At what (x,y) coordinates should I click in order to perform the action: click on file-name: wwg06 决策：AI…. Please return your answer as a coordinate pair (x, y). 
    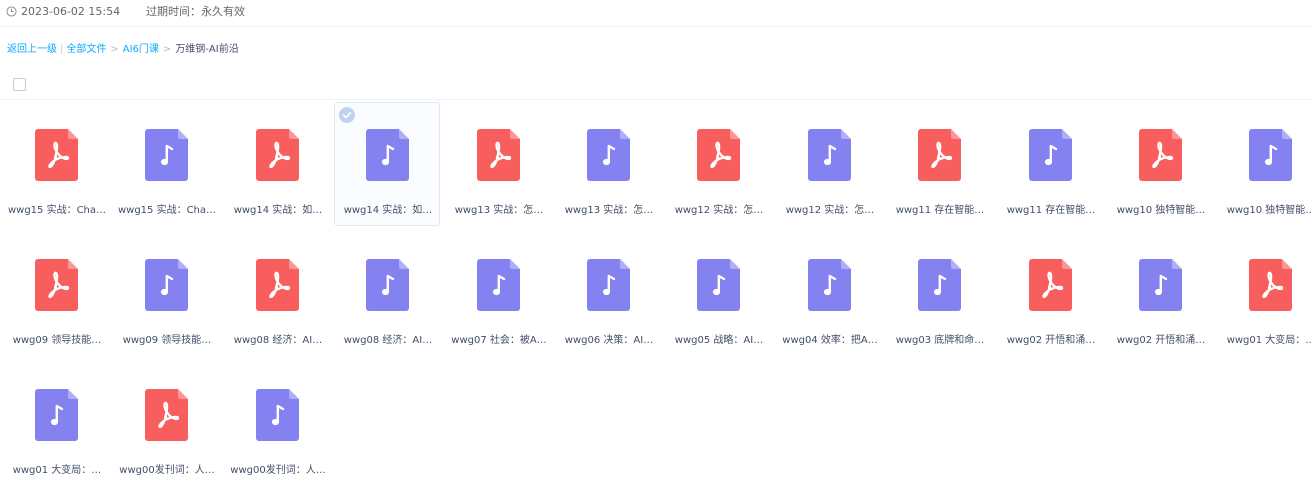
    Looking at the image, I should click on (609, 340).